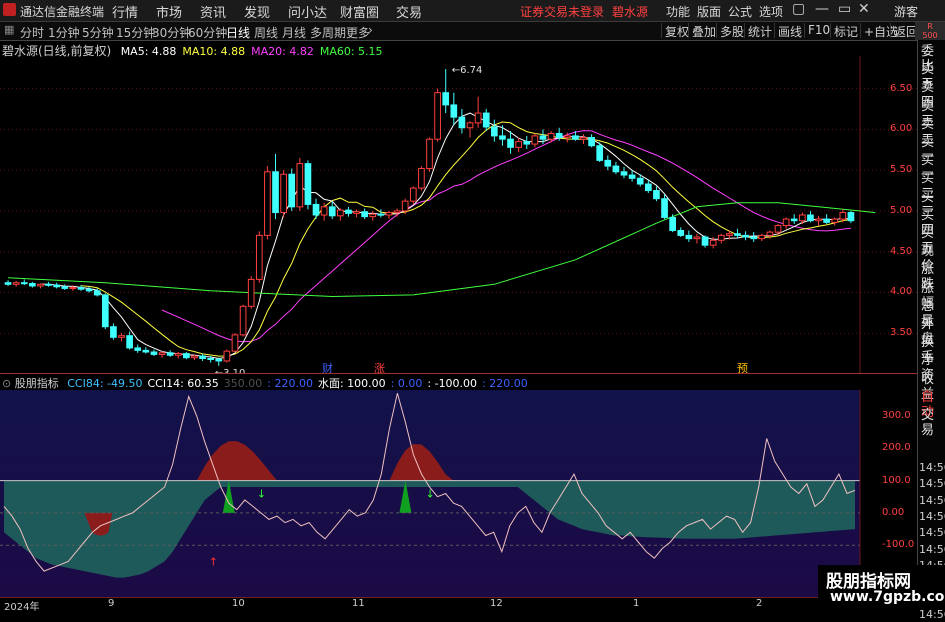  What do you see at coordinates (818, 30) in the screenshot?
I see `tool-f10-button: F10` at bounding box center [818, 30].